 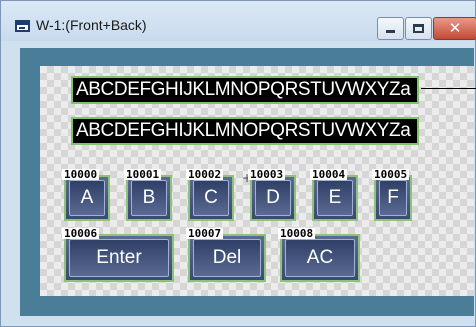 I want to click on key-label: Del, so click(x=227, y=257).